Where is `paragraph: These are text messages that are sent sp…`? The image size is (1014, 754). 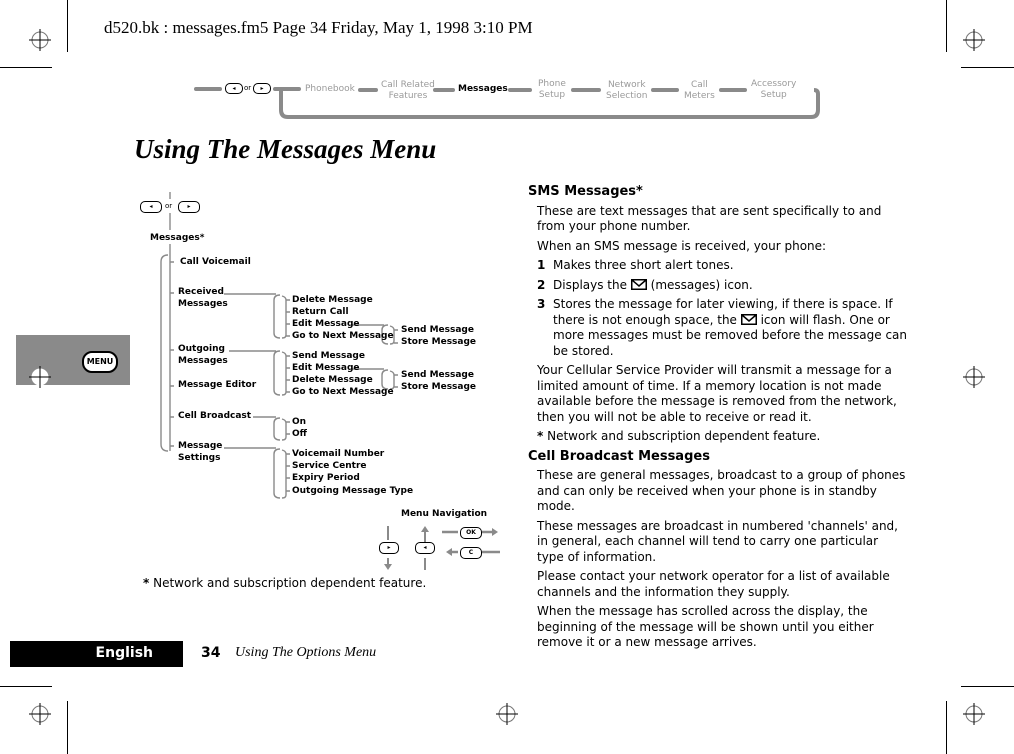 paragraph: These are text messages that are sent sp… is located at coordinates (709, 218).